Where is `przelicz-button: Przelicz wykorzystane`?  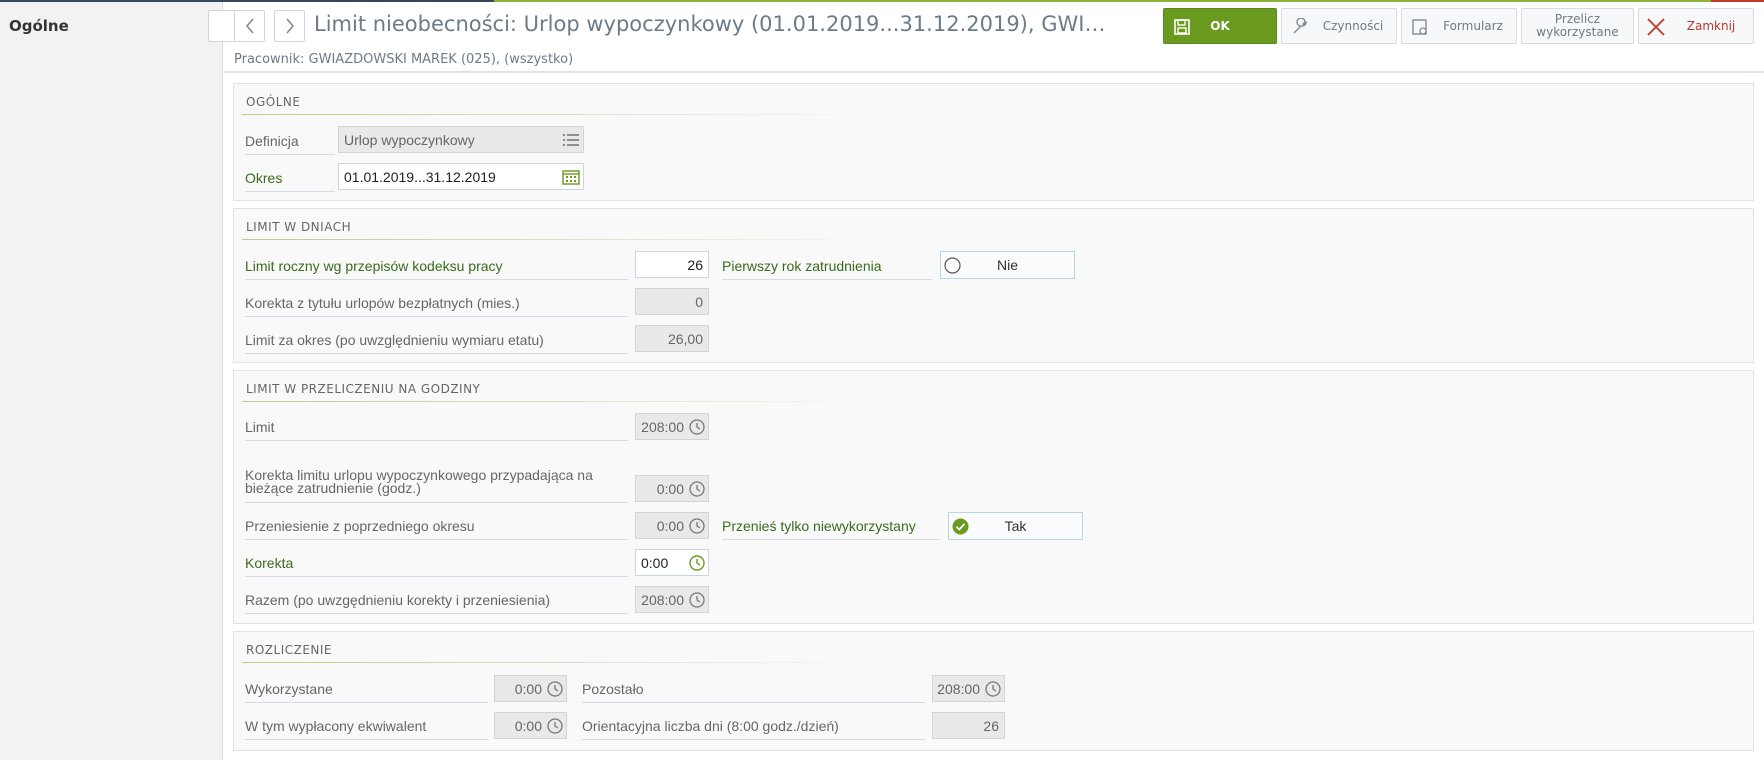 przelicz-button: Przelicz wykorzystane is located at coordinates (1577, 26).